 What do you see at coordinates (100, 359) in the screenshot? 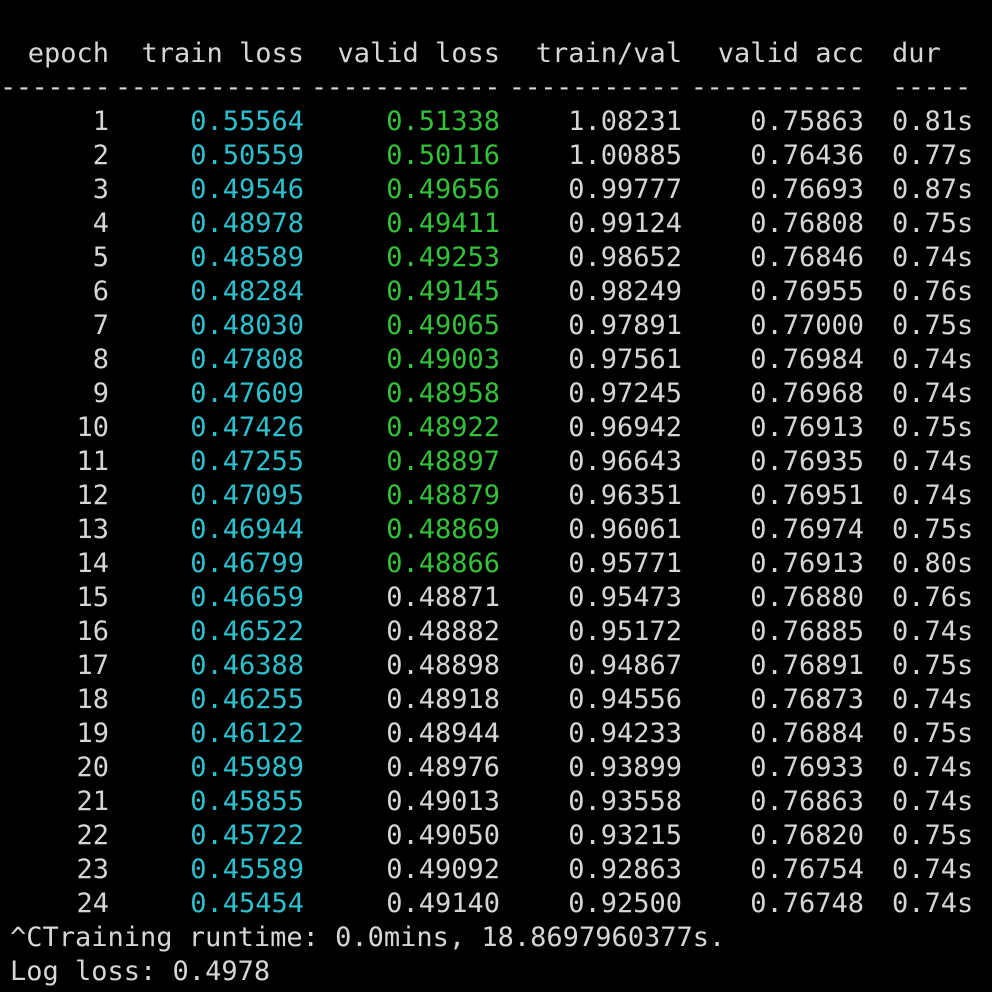
I see `epoch-cell: 8` at bounding box center [100, 359].